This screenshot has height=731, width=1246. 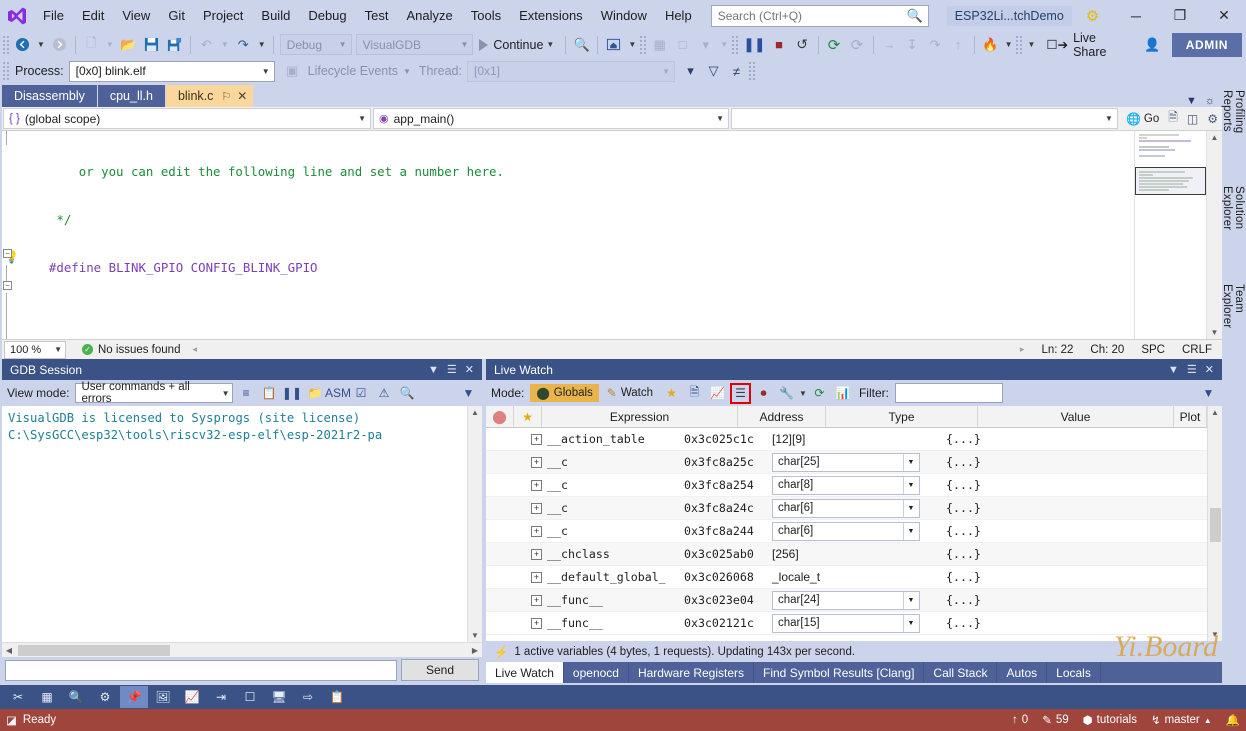 I want to click on search-log-icon: 🔍, so click(x=406, y=393).